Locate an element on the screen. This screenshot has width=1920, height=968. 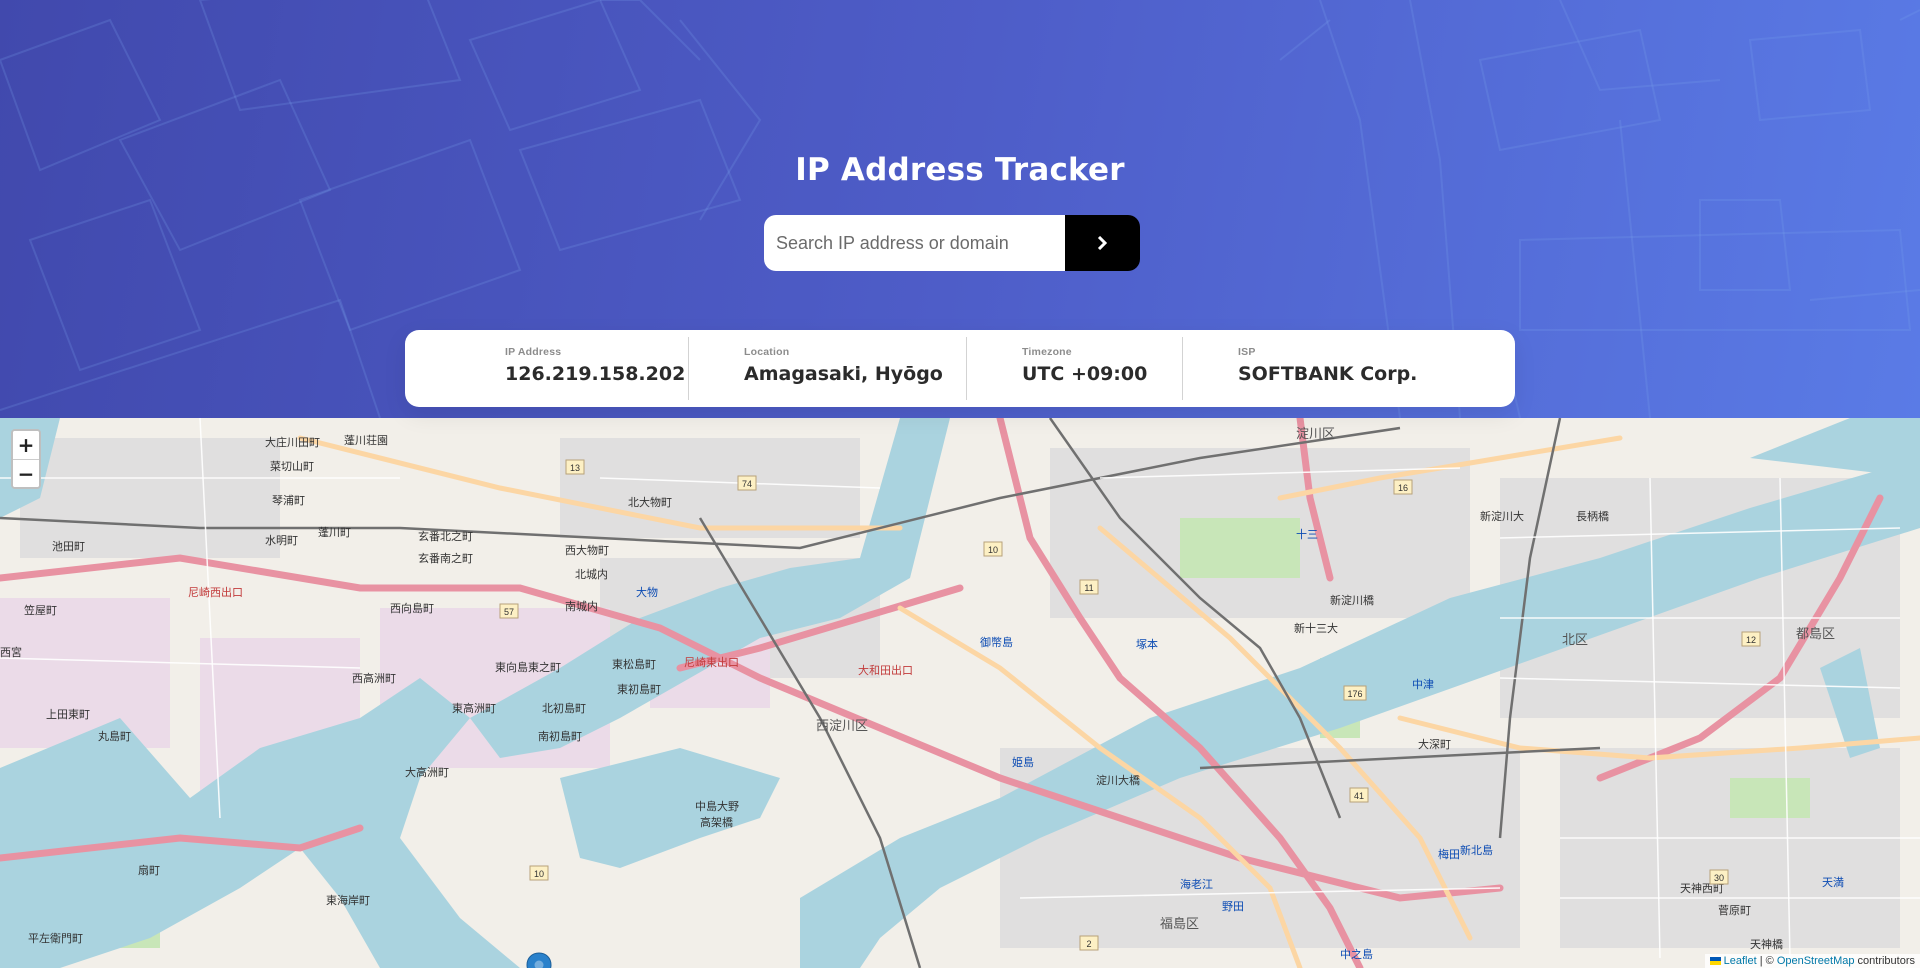
map-label: 扇町 is located at coordinates (149, 870).